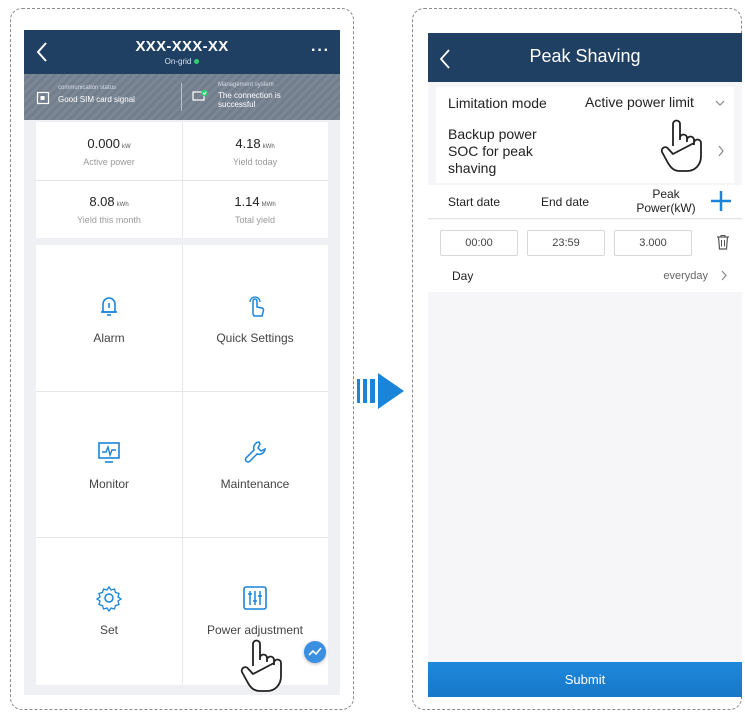  I want to click on peak-power-header-2: Power(kW), so click(666, 208).